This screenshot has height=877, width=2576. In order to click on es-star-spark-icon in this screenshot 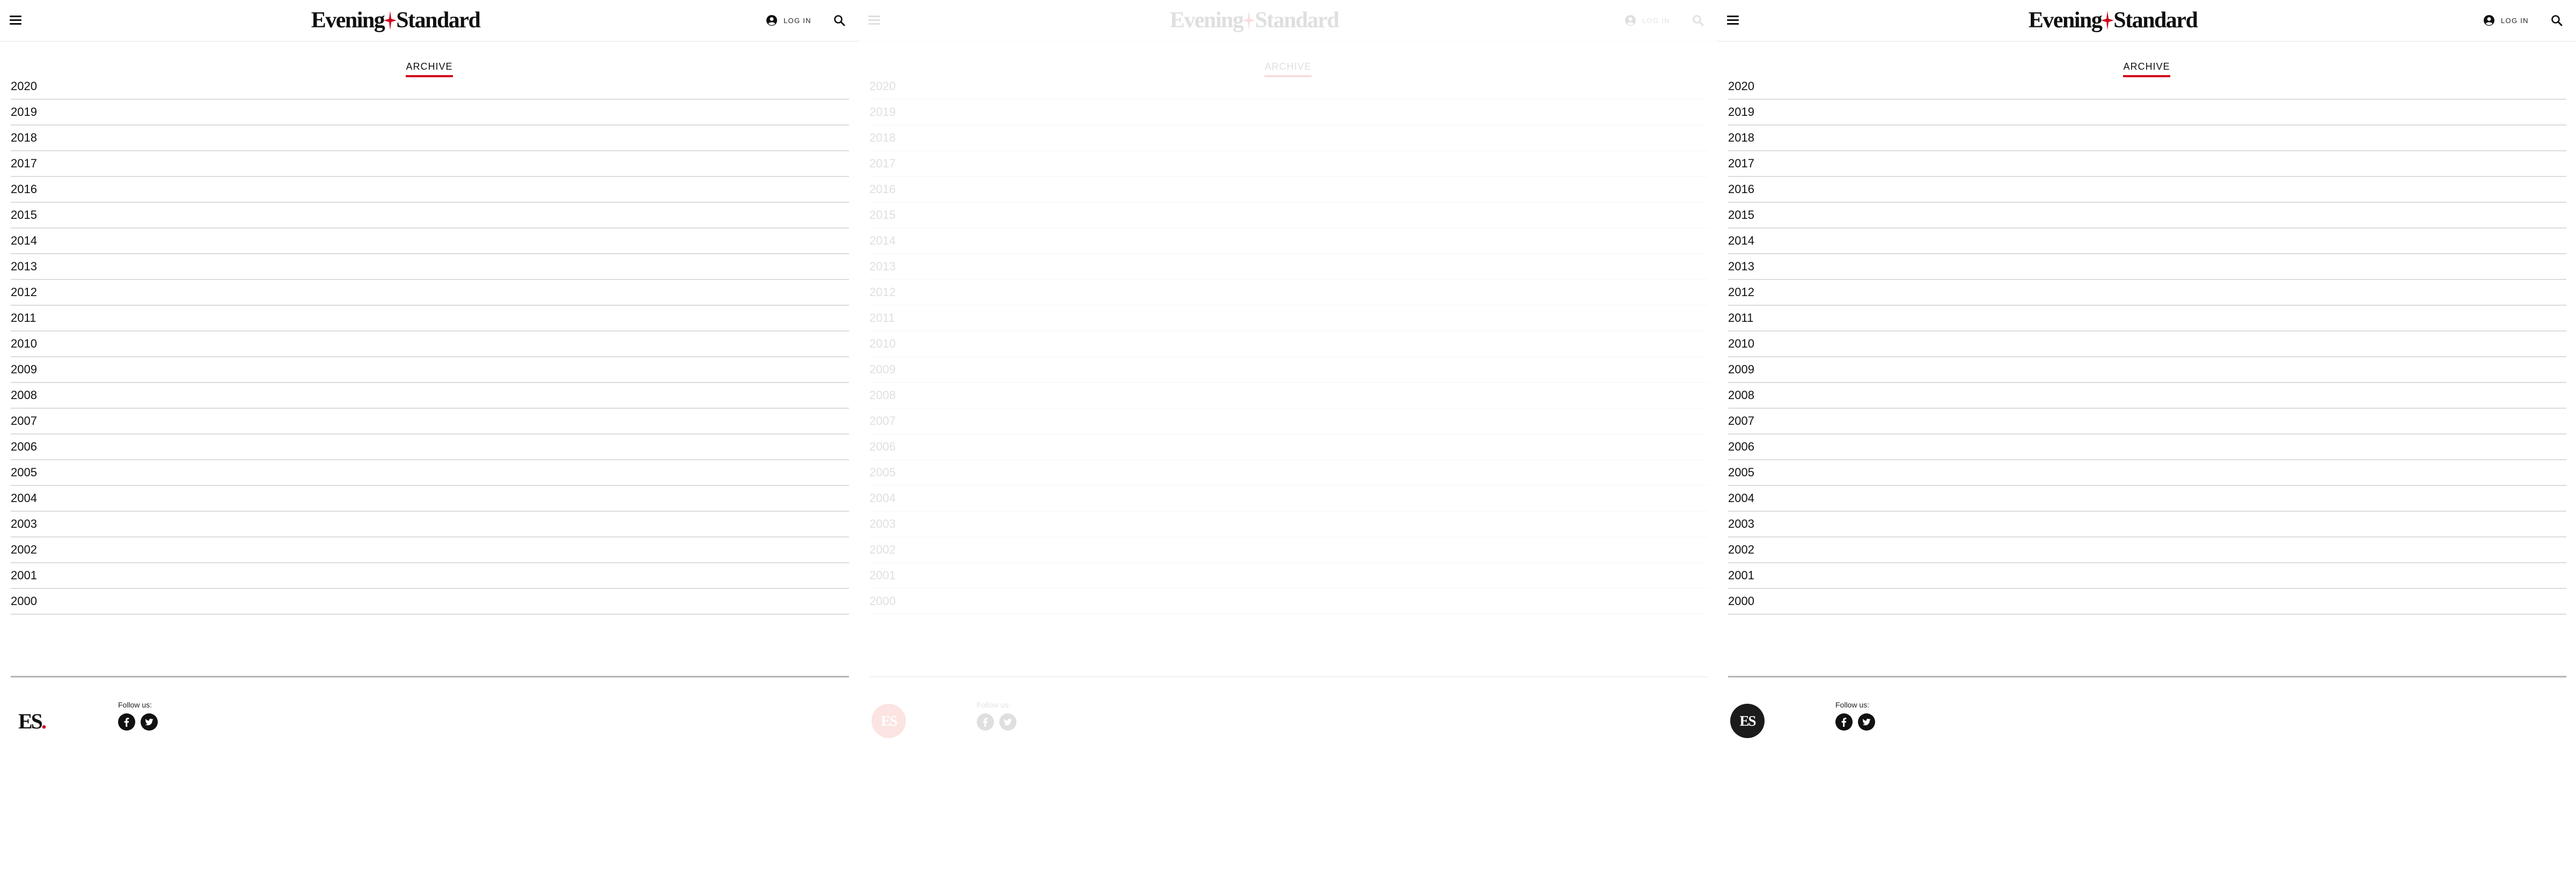, I will do `click(390, 20)`.